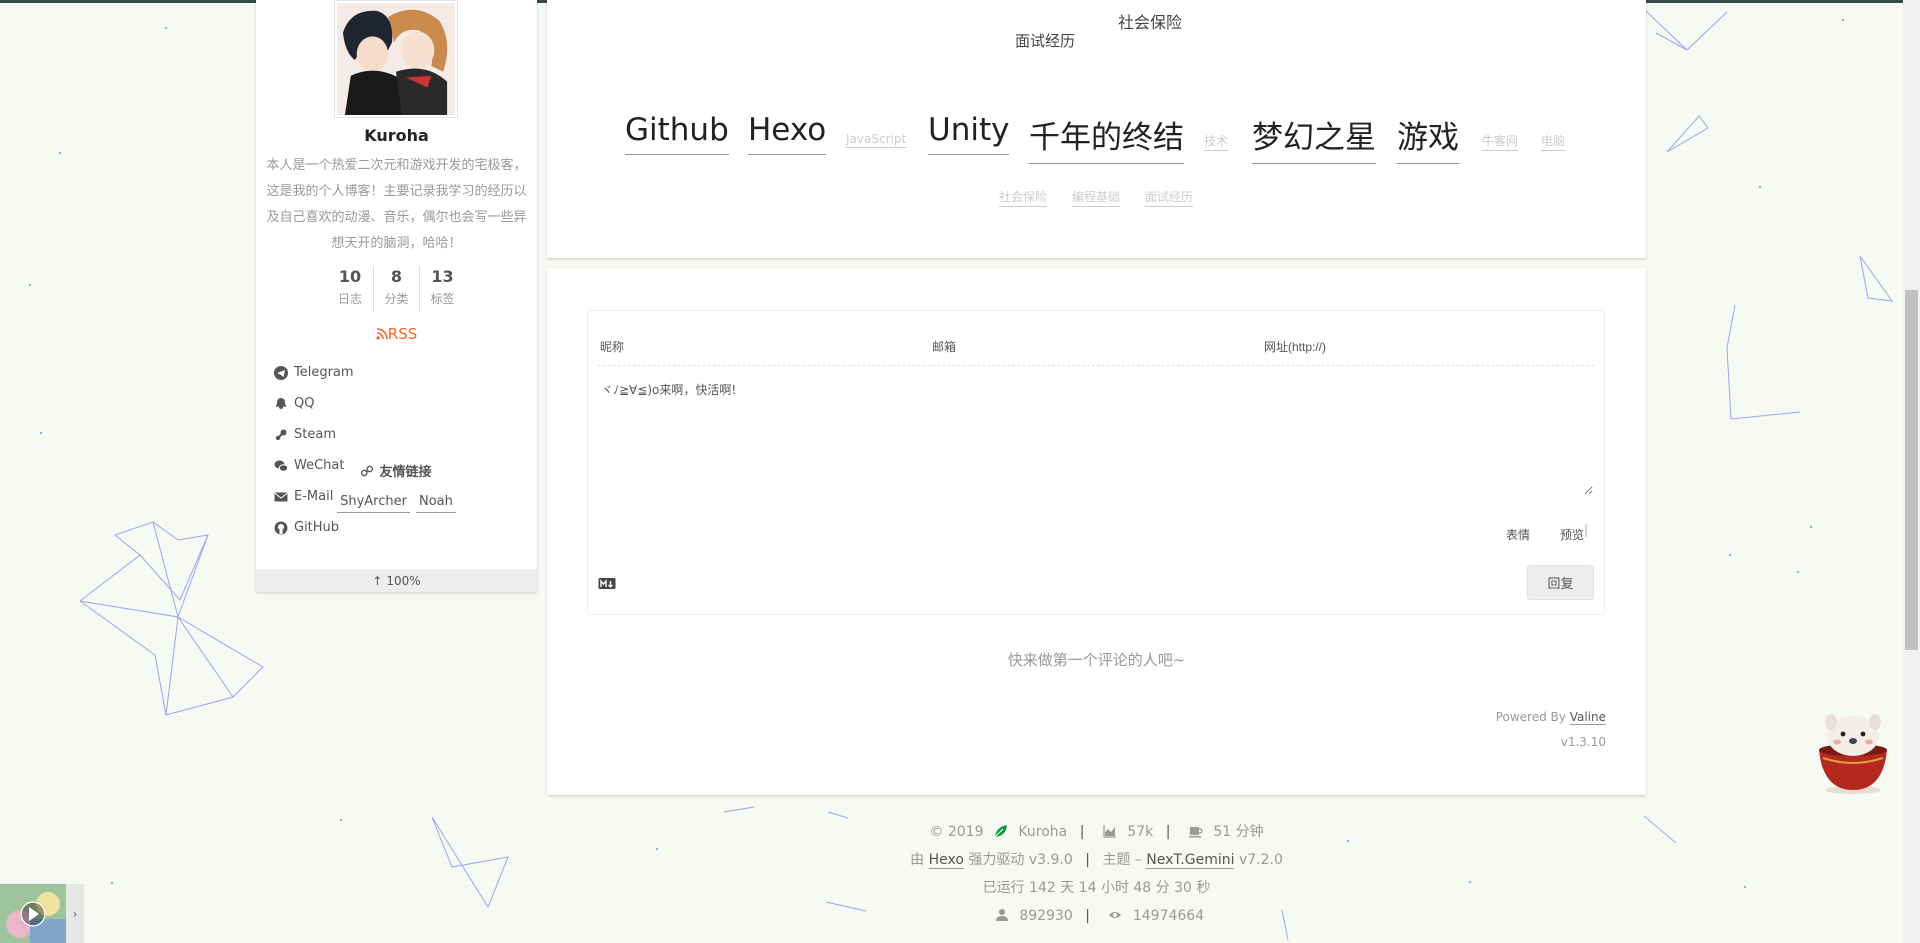 The image size is (1920, 943). I want to click on theme-link: NexT.Gemini, so click(1190, 860).